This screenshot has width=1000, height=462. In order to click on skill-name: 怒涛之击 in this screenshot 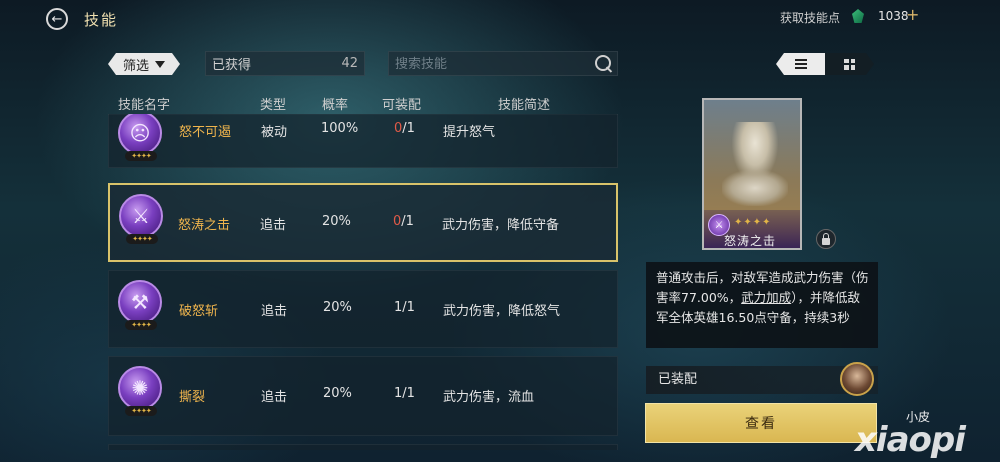, I will do `click(204, 225)`.